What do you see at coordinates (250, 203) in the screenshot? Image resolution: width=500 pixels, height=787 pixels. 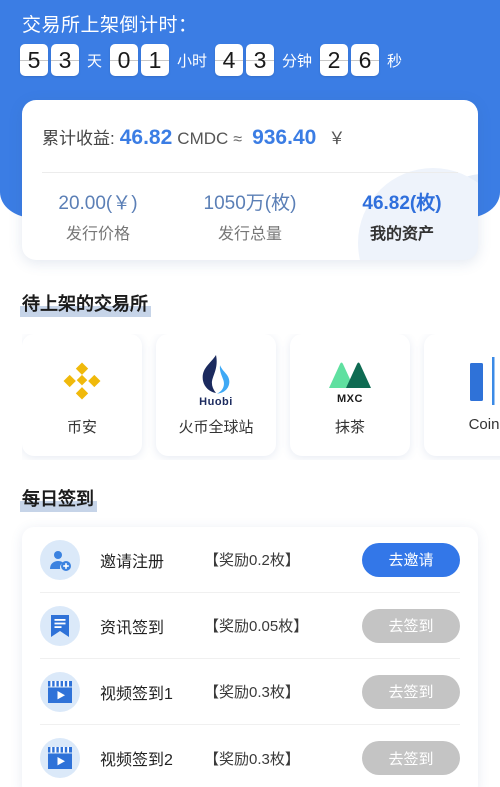 I see `stat-value: 1050万(枚)` at bounding box center [250, 203].